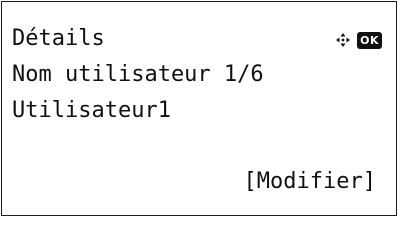 The image size is (398, 240). Describe the element at coordinates (343, 40) in the screenshot. I see `four-way-dpad-icon` at that location.